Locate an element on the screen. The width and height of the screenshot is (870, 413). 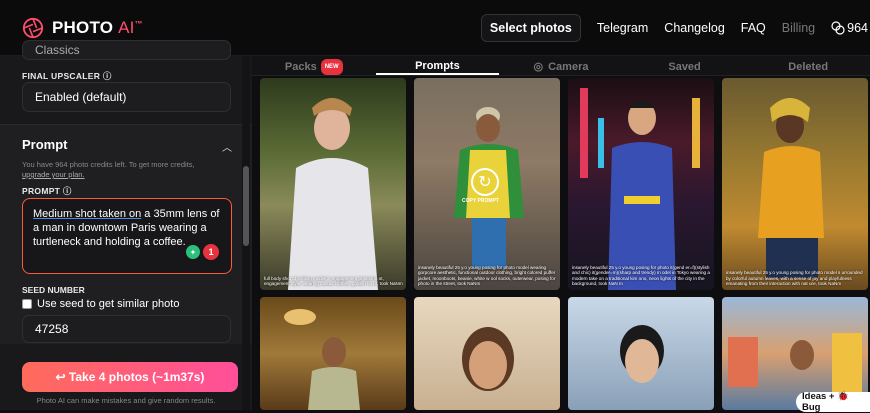
prompt-label: PROMPT ⓘ is located at coordinates (47, 191).